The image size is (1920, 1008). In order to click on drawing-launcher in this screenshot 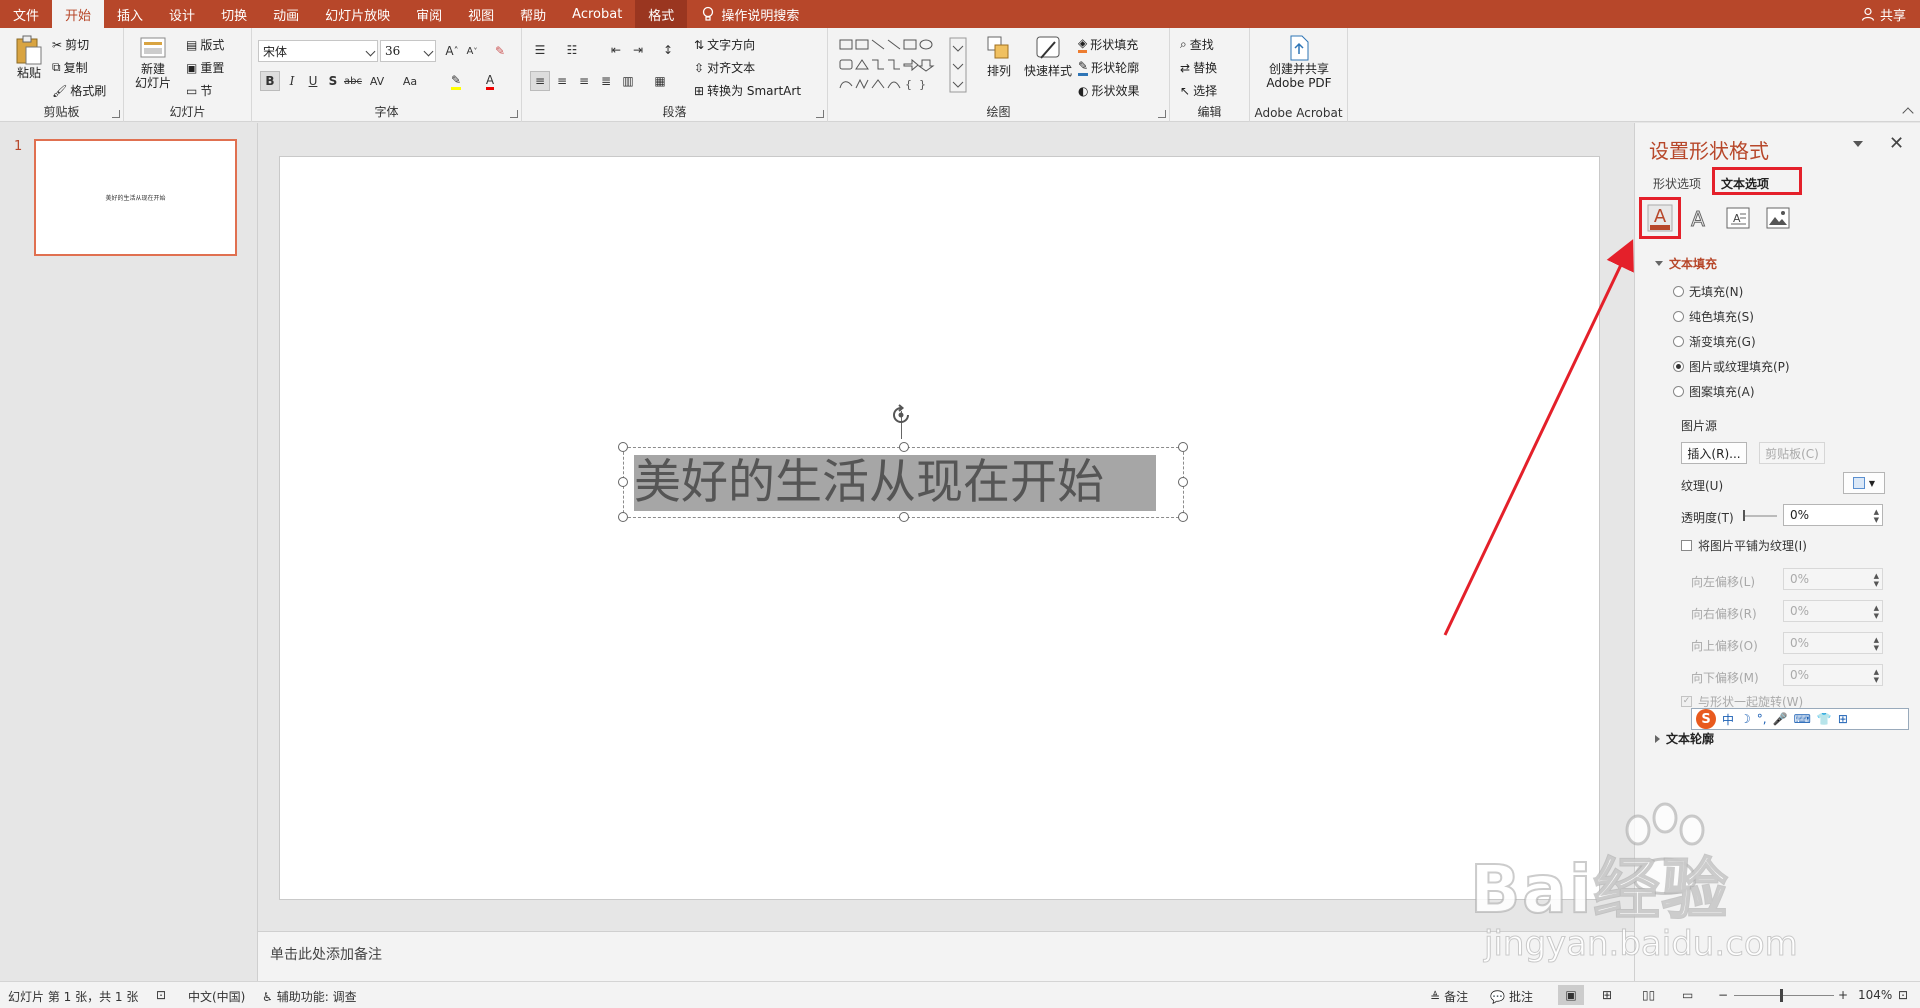, I will do `click(1162, 114)`.